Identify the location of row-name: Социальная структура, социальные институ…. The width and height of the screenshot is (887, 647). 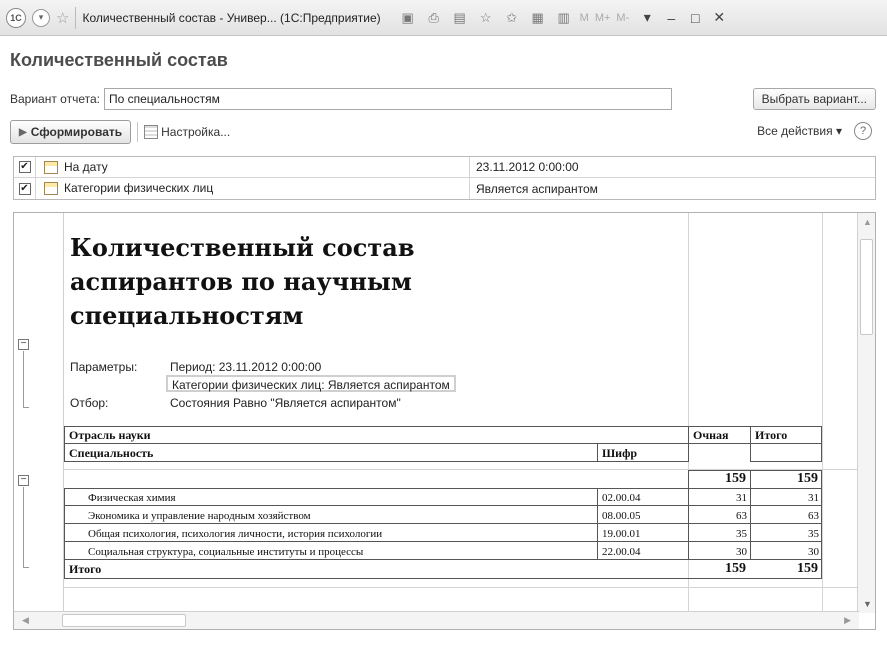
(226, 552).